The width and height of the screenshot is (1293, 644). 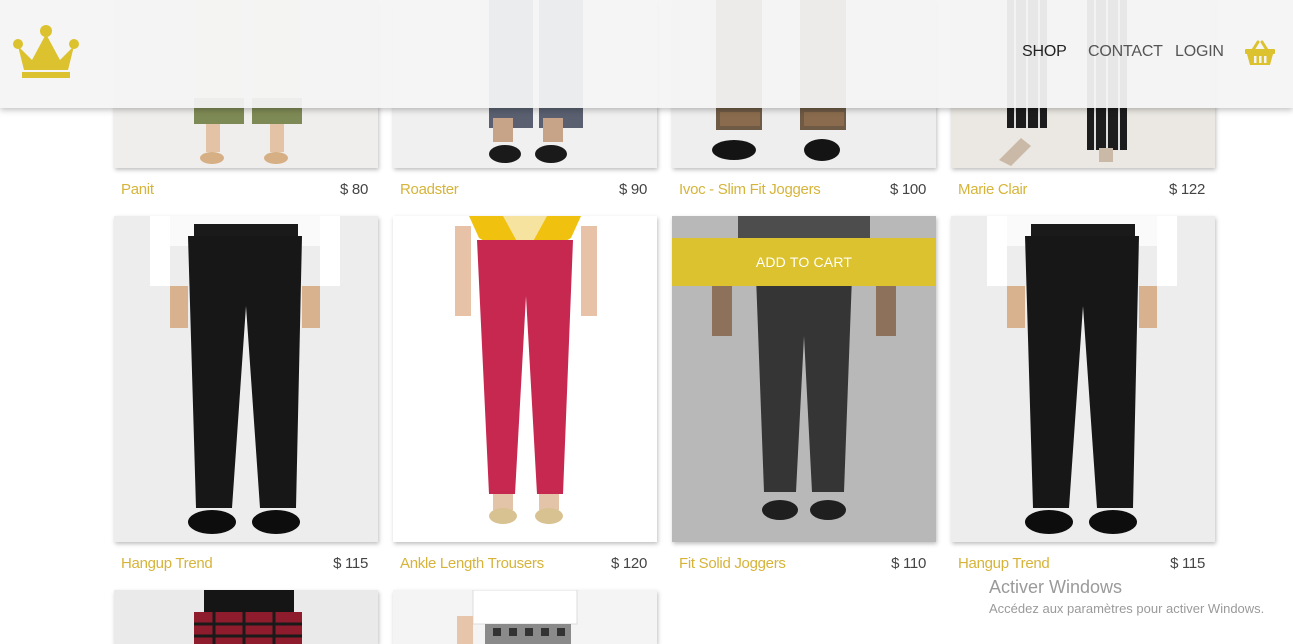 I want to click on product-price: $ 122, so click(x=1186, y=189).